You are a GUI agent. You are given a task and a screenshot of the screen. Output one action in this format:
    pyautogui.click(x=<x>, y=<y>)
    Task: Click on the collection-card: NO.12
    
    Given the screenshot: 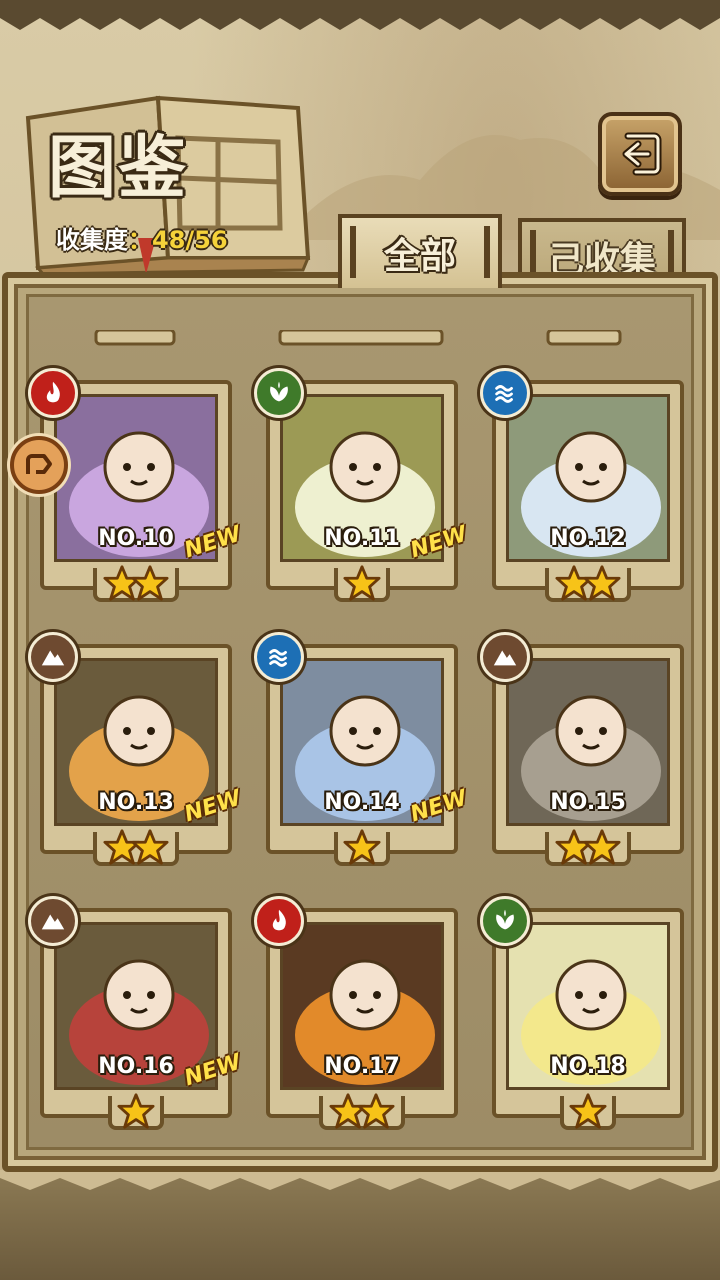 What is the action you would take?
    pyautogui.click(x=582, y=485)
    